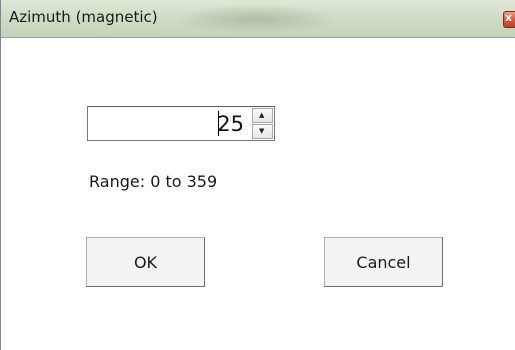  I want to click on spin-down-arrow-icon: ▼, so click(262, 131).